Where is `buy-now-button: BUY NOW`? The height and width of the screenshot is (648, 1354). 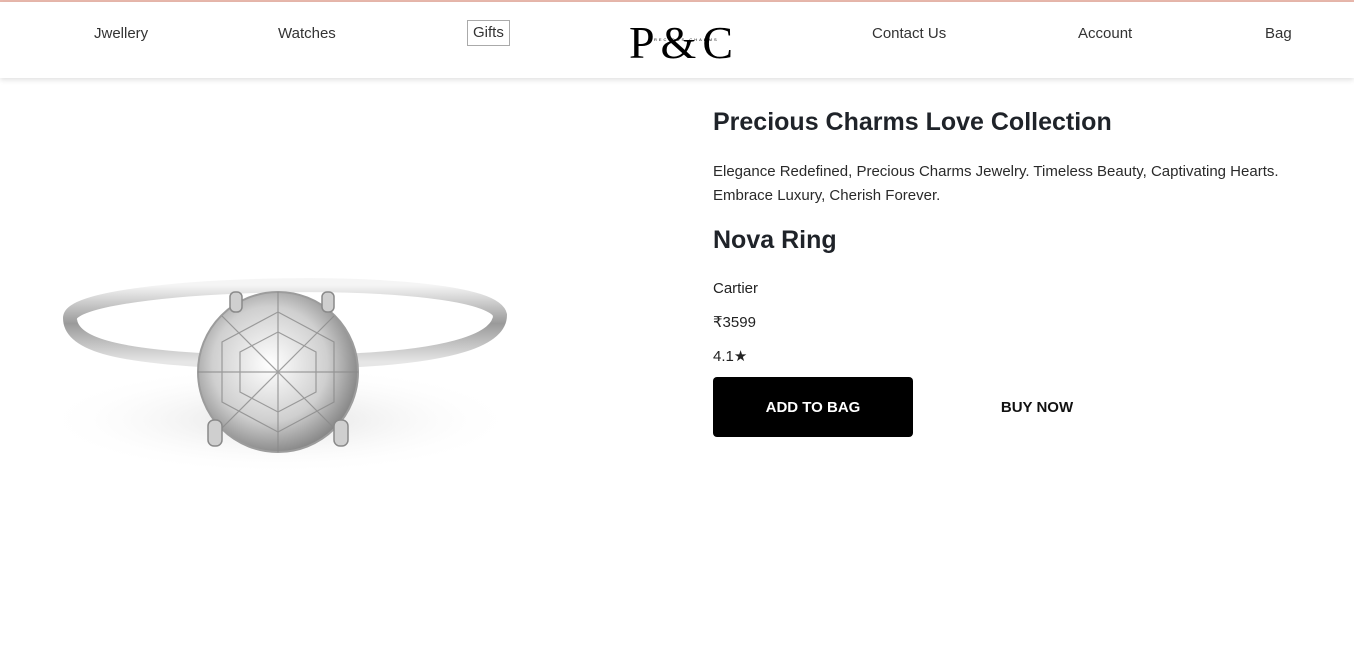
buy-now-button: BUY NOW is located at coordinates (1037, 407).